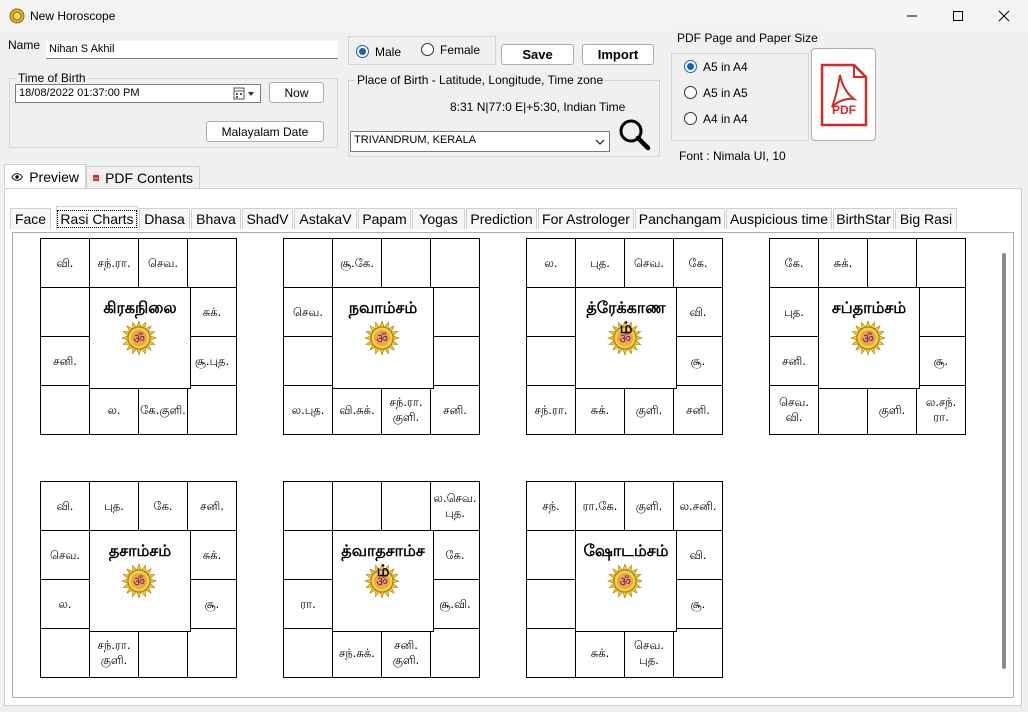  I want to click on male-label: Male, so click(388, 52).